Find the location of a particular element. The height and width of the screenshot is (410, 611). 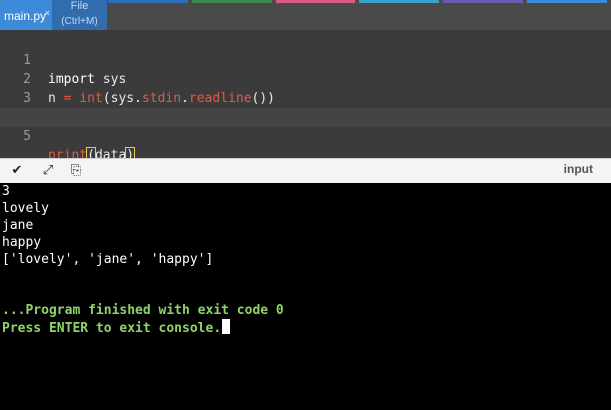

line-number: 5 is located at coordinates (27, 136).